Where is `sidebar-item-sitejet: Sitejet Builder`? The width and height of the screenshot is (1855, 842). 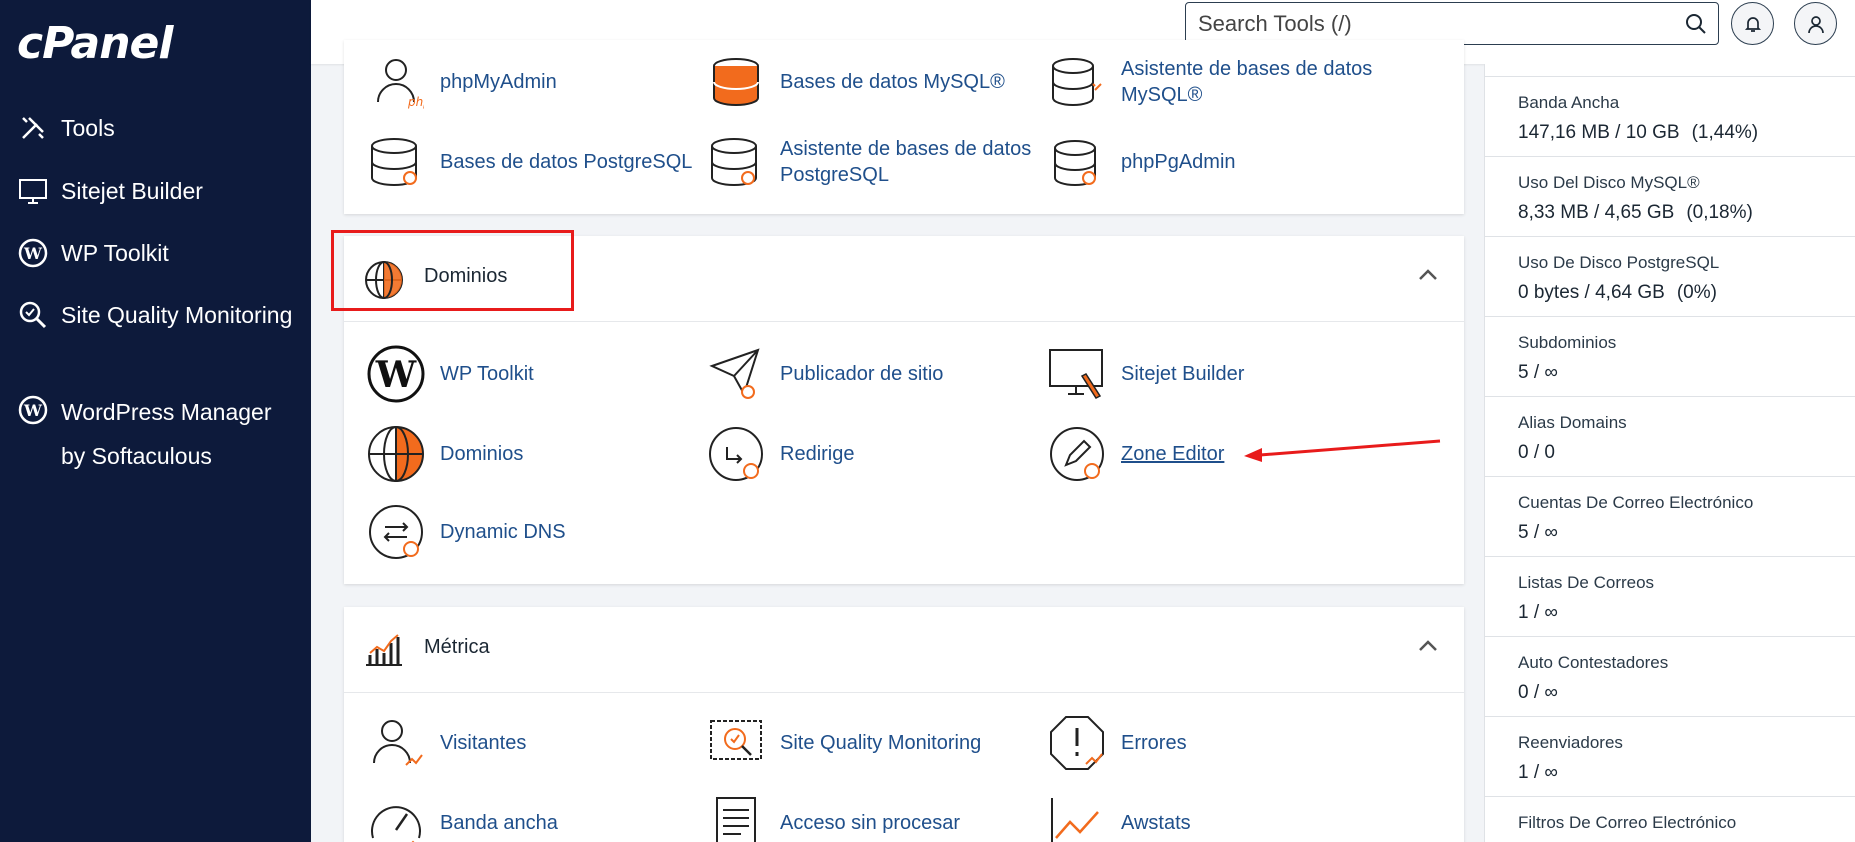
sidebar-item-sitejet: Sitejet Builder is located at coordinates (171, 191).